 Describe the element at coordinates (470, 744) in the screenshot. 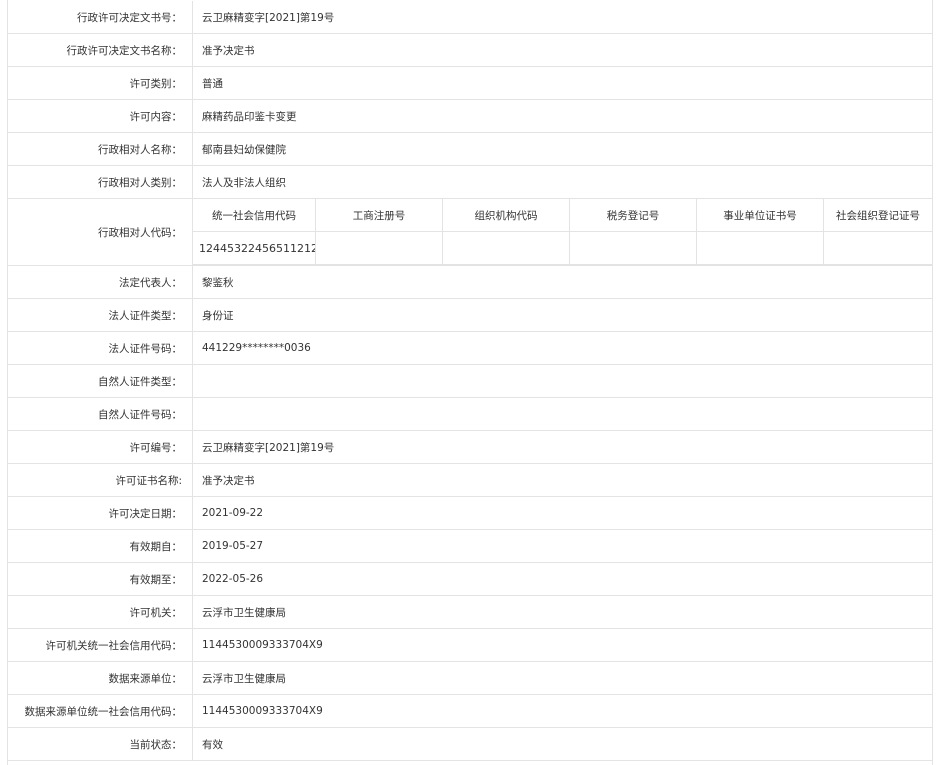

I see `record-row: 当前状态： 有效` at that location.